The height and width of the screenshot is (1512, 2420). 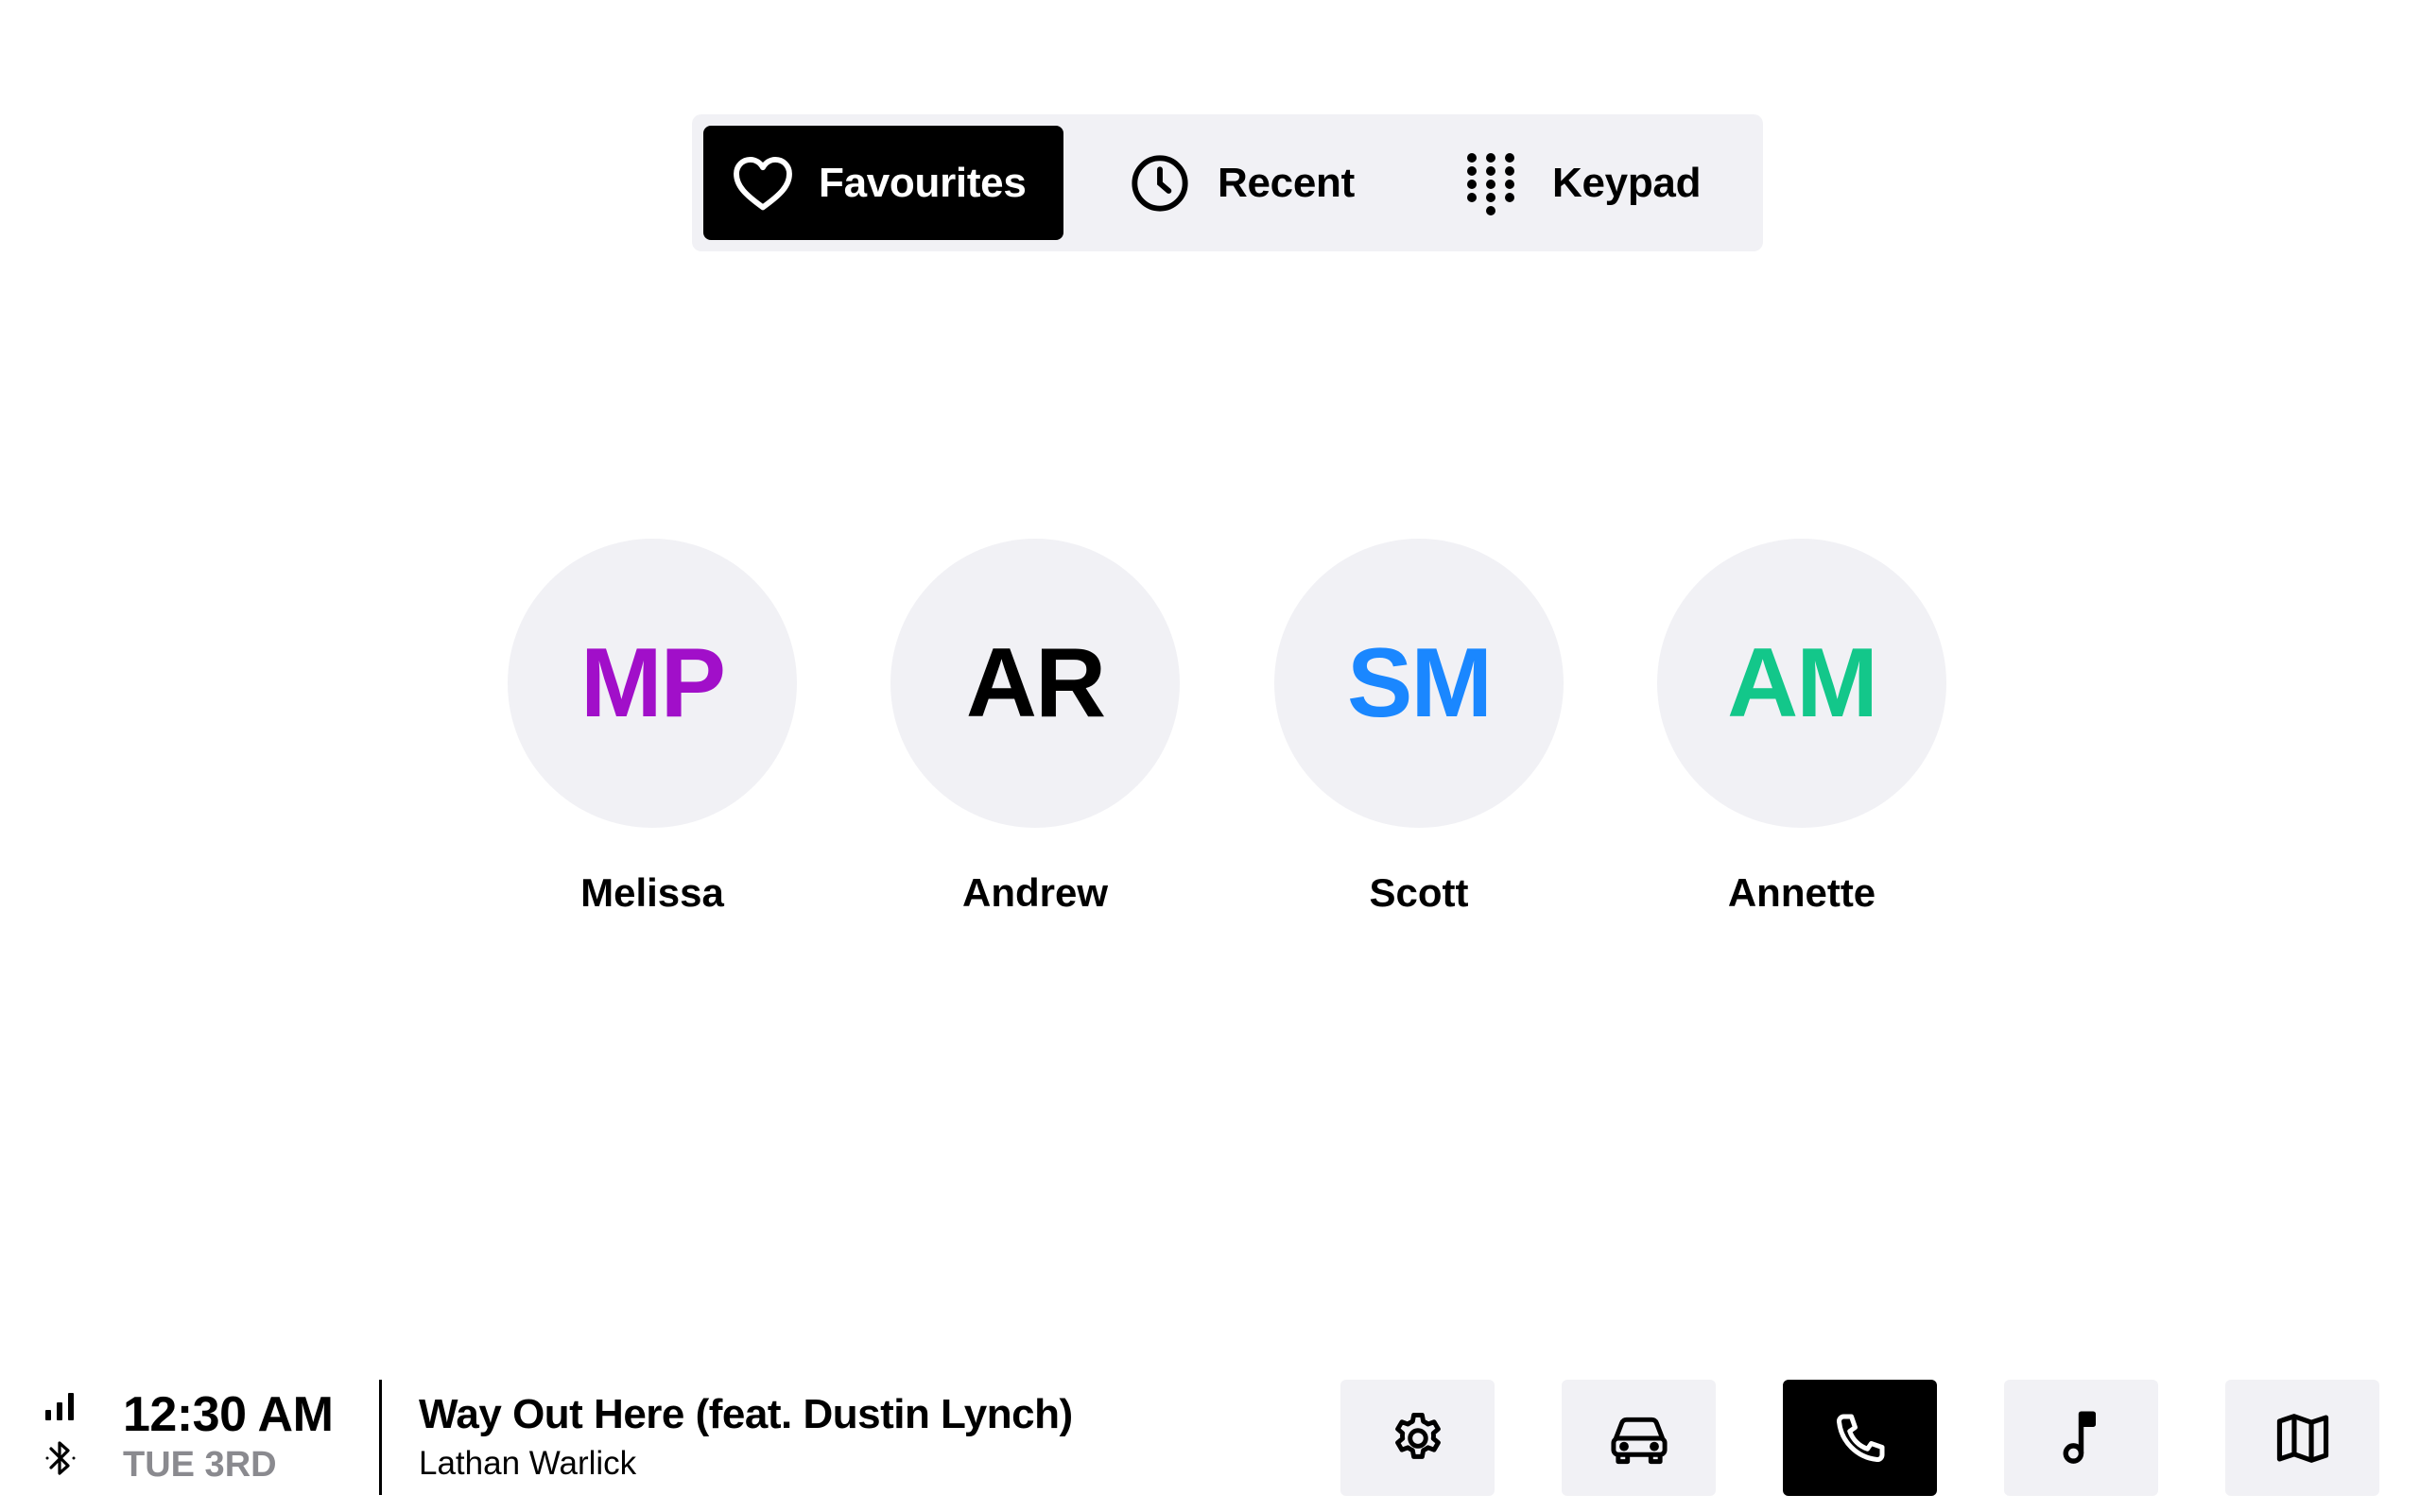 I want to click on music-icon, so click(x=2081, y=1438).